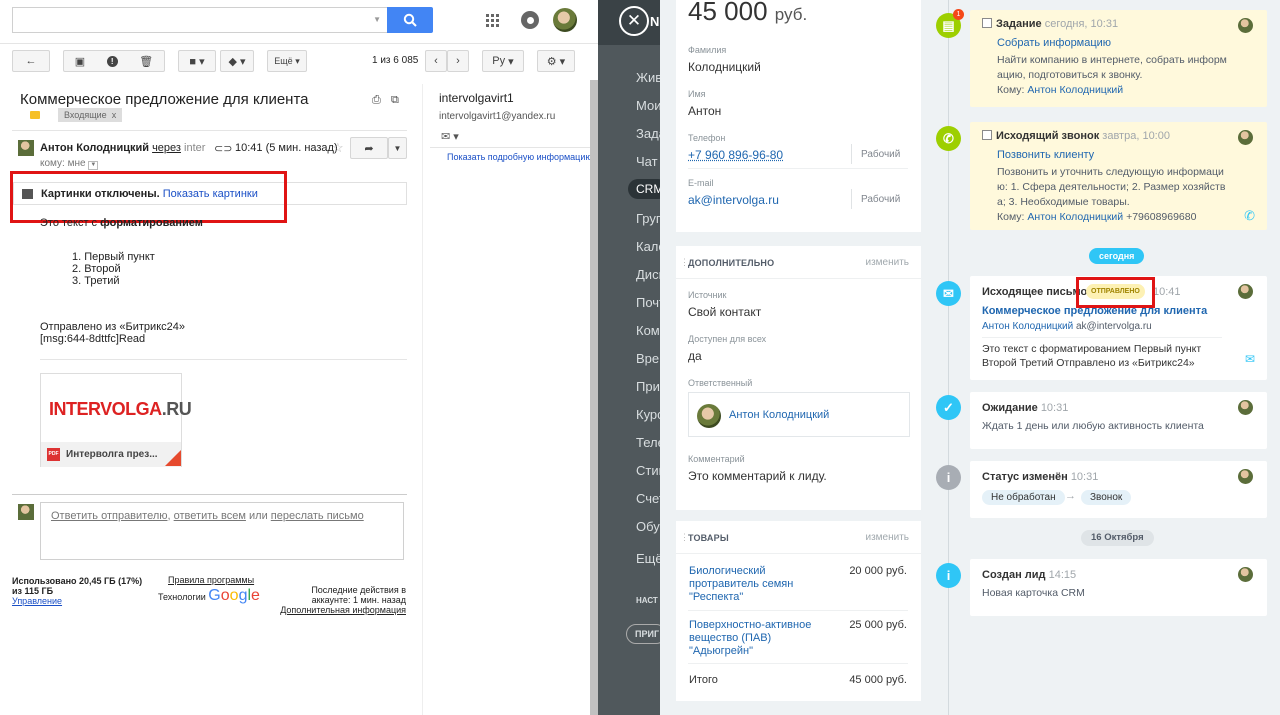 Image resolution: width=1280 pixels, height=715 pixels. Describe the element at coordinates (200, 20) in the screenshot. I see `search-input: ▼` at that location.